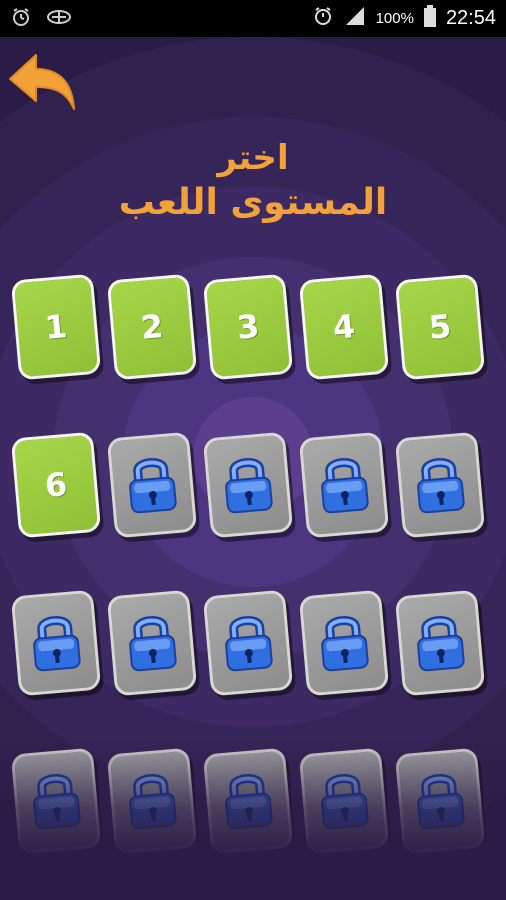 The height and width of the screenshot is (900, 506). I want to click on level-number: 4, so click(344, 327).